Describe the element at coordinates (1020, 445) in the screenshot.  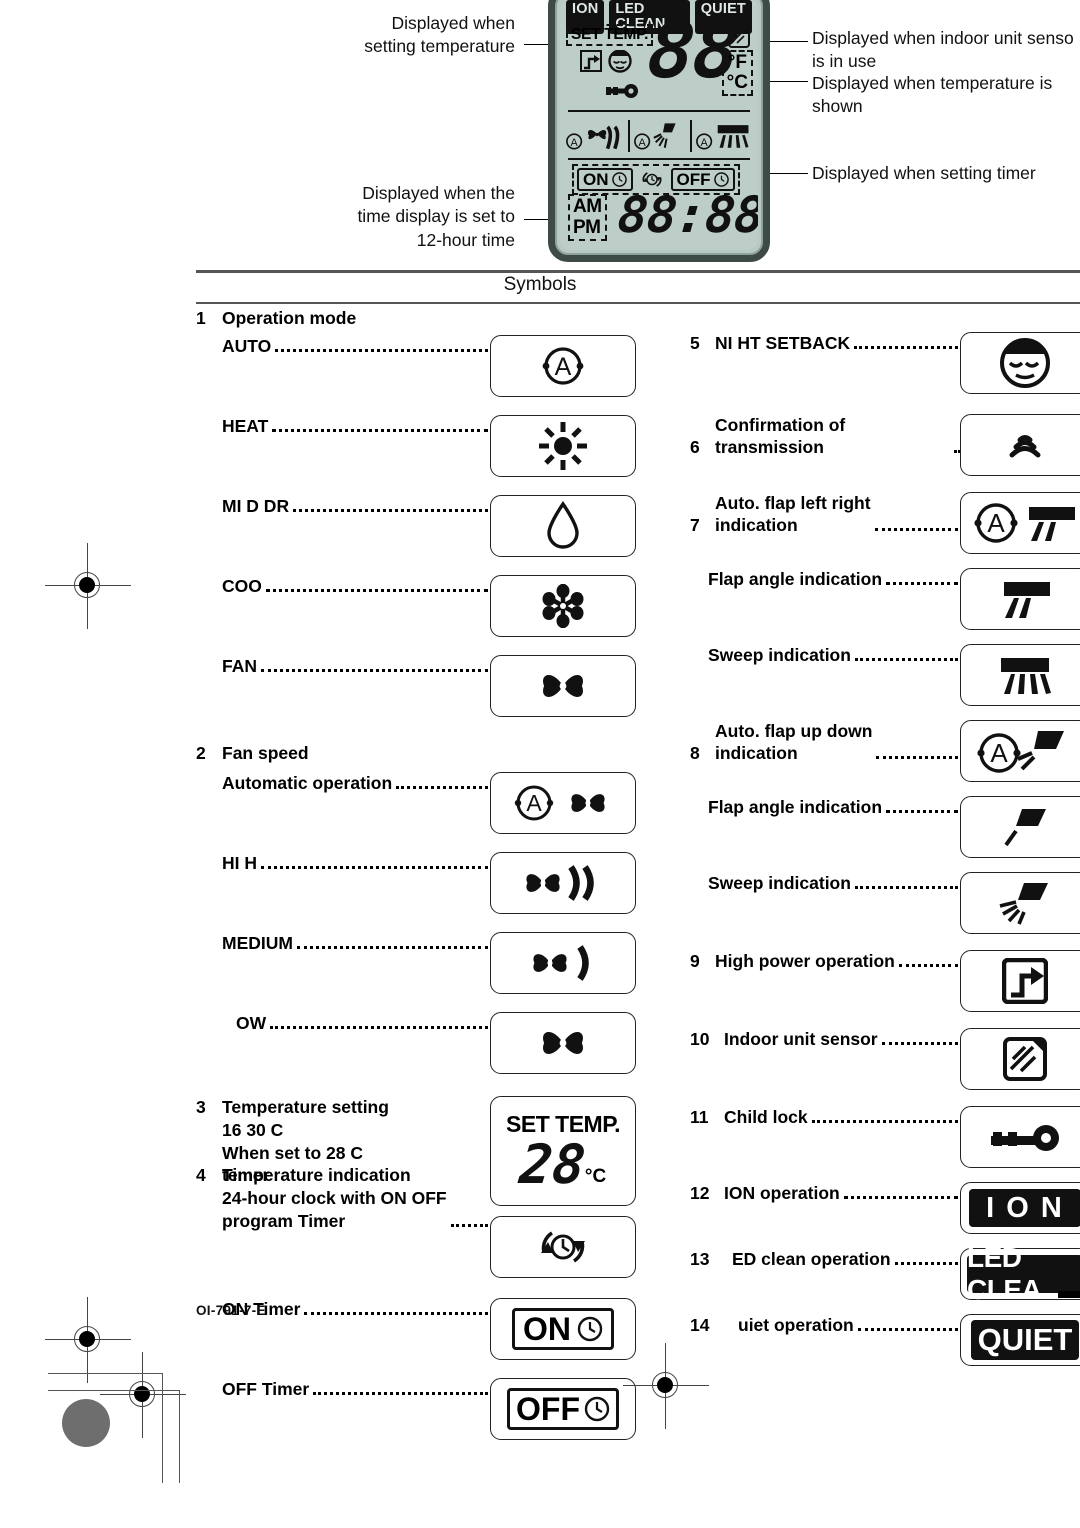
I see `symbol-box-transmission` at that location.